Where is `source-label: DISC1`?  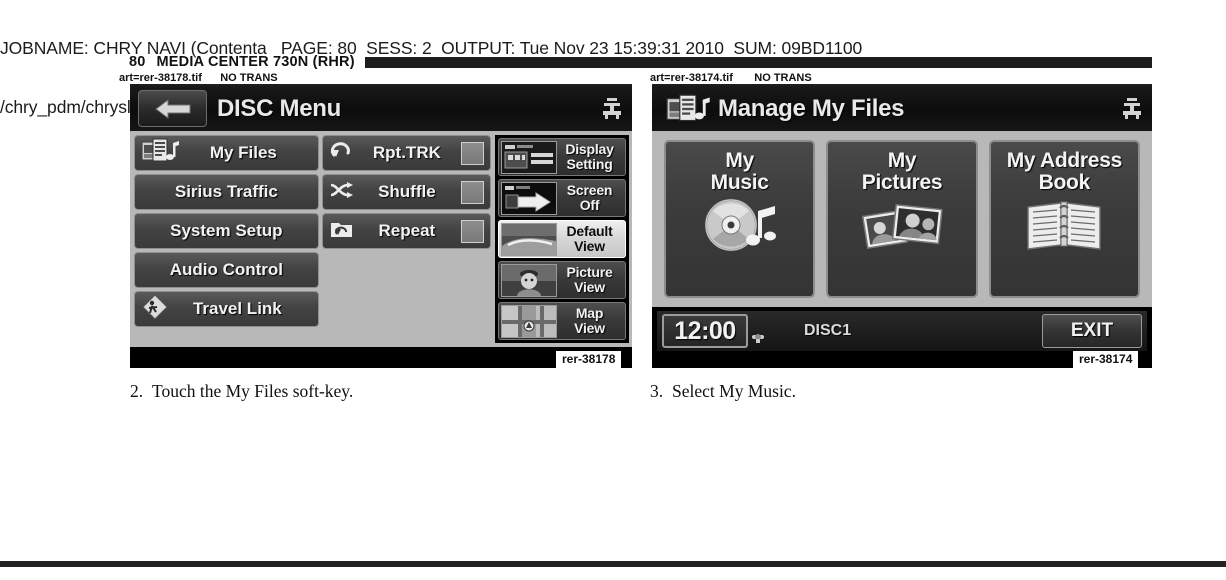
source-label: DISC1 is located at coordinates (828, 330).